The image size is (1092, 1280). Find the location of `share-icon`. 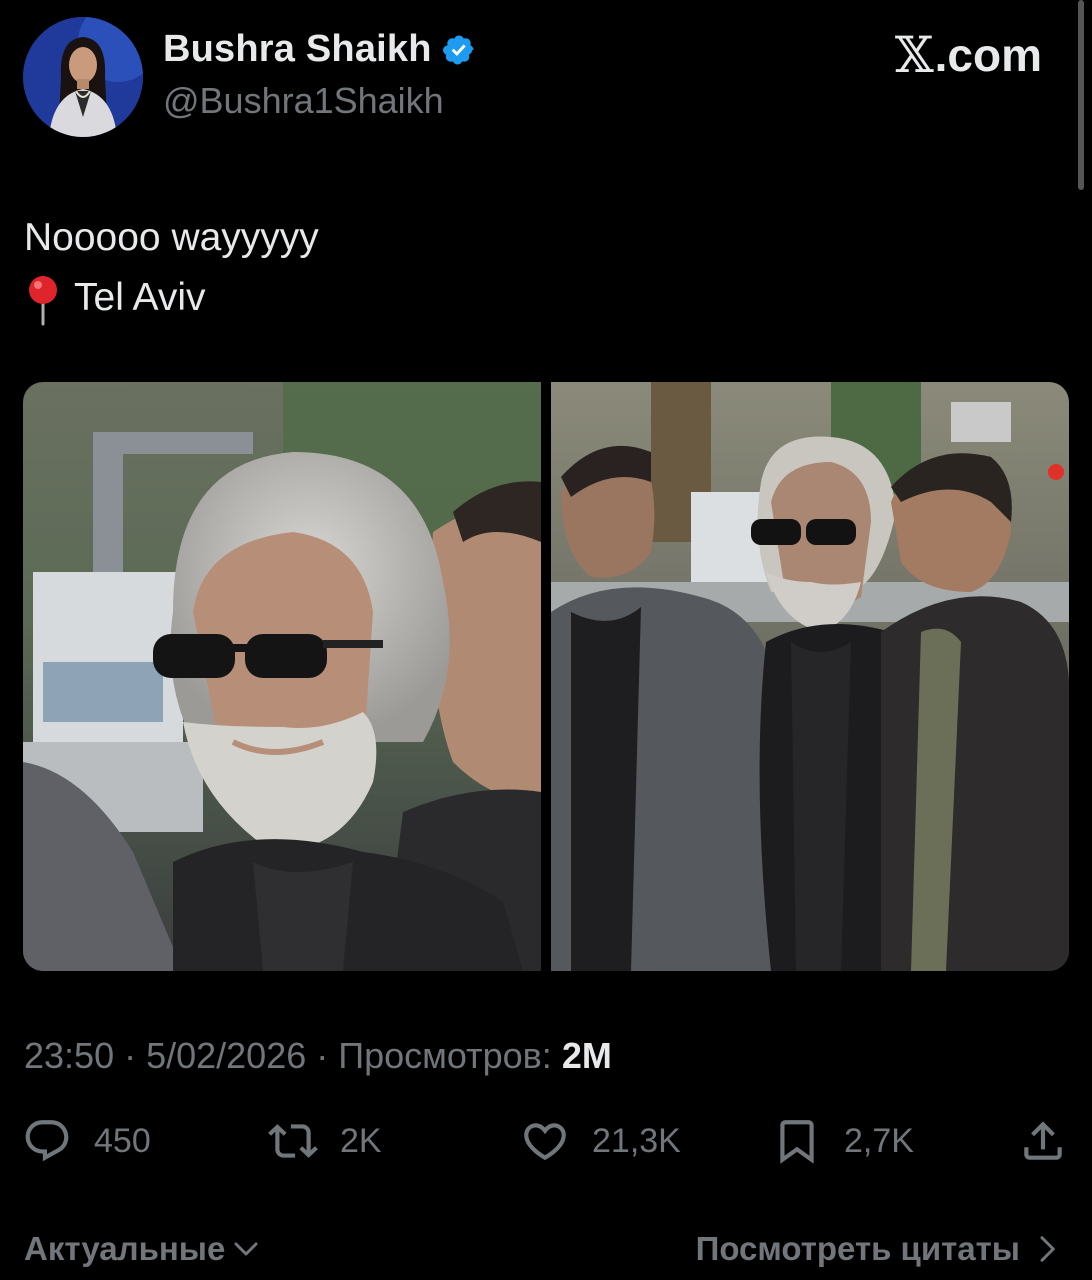

share-icon is located at coordinates (1043, 1140).